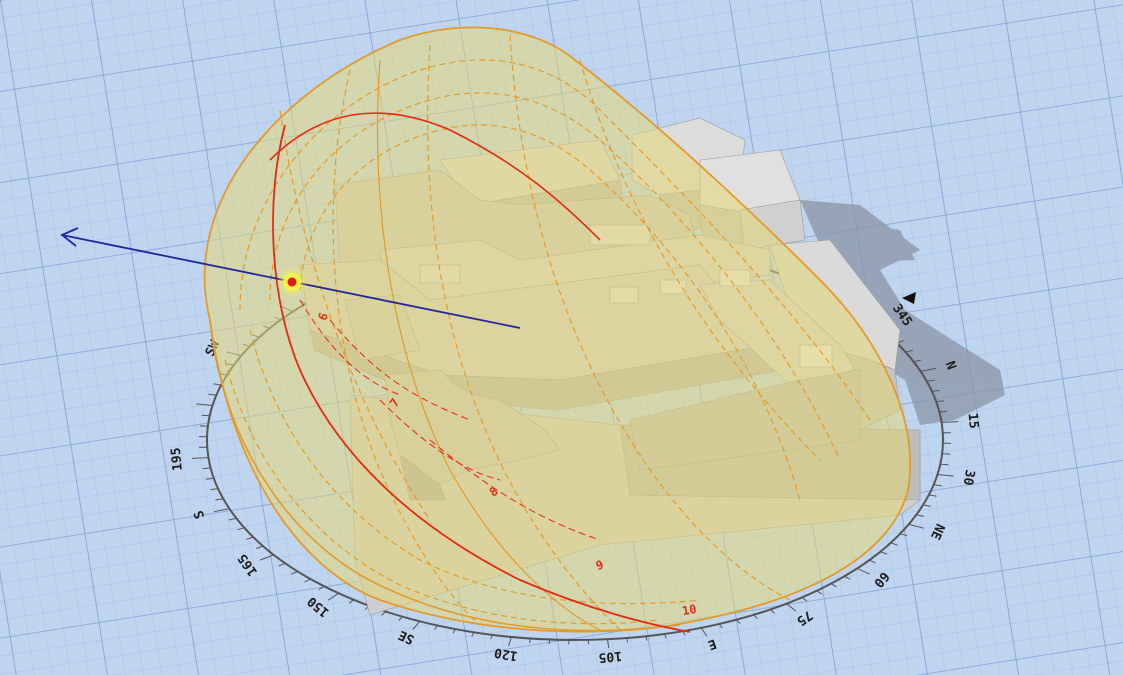  I want to click on compass-label: 195, so click(177, 459).